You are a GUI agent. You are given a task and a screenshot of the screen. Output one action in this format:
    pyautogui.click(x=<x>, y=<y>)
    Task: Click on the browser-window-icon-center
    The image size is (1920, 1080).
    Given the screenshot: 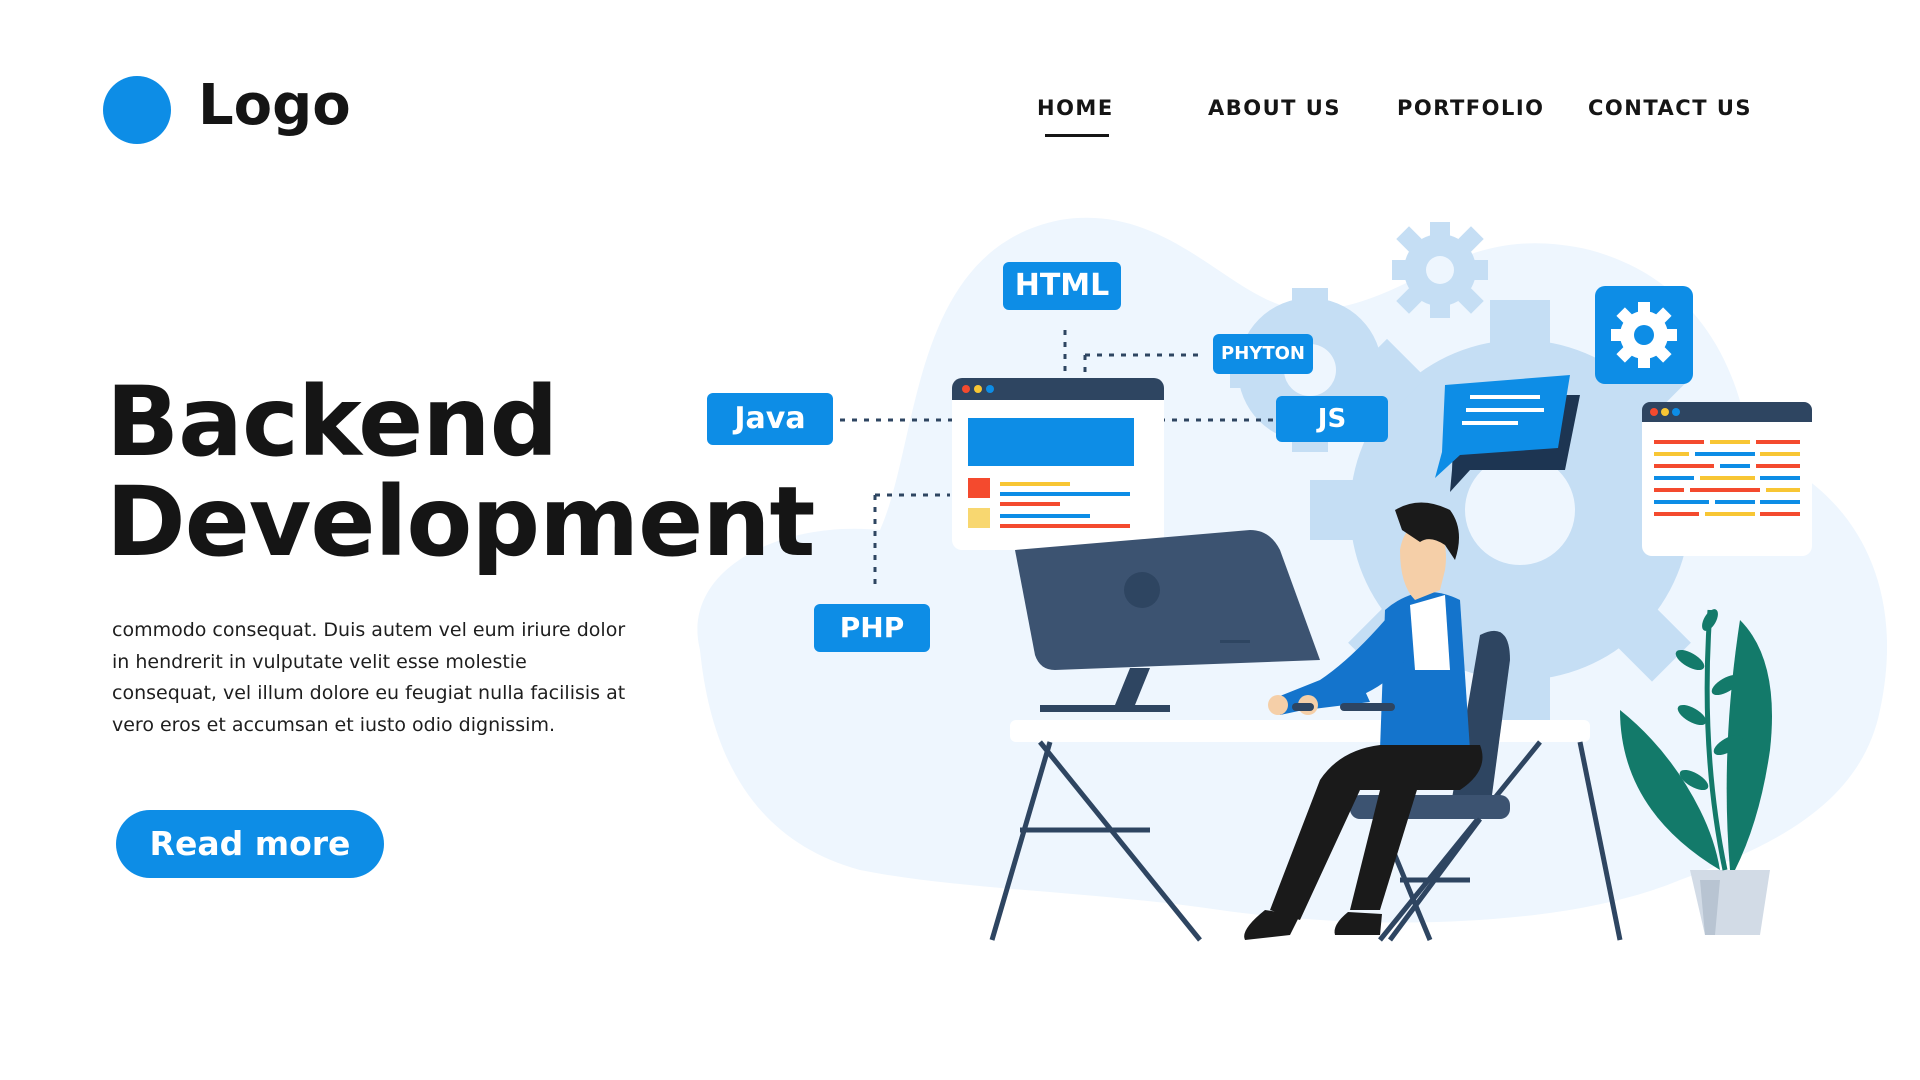 What is the action you would take?
    pyautogui.click(x=1058, y=464)
    